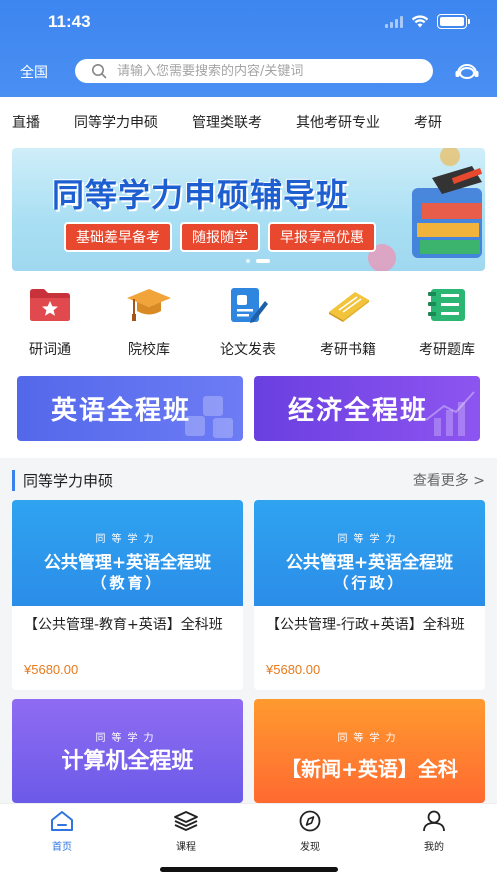  What do you see at coordinates (310, 821) in the screenshot?
I see `compass-icon` at bounding box center [310, 821].